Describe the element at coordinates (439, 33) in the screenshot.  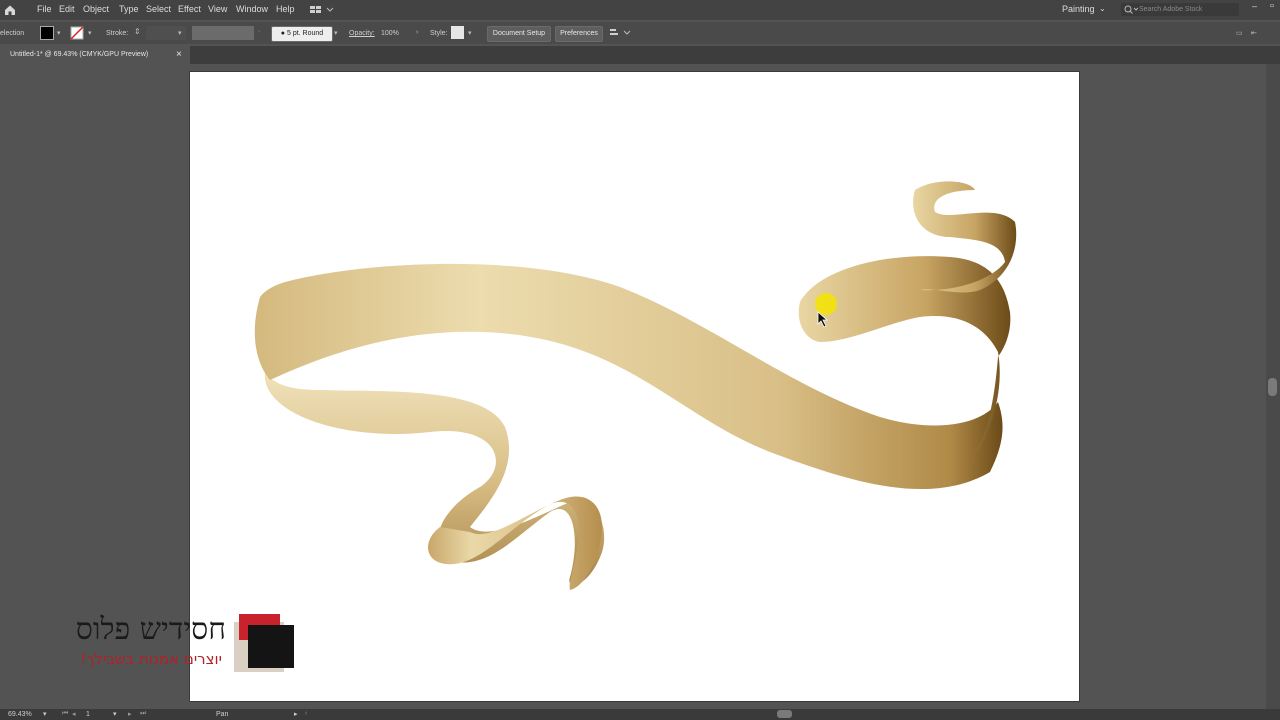
I see `style-label: Style:` at that location.